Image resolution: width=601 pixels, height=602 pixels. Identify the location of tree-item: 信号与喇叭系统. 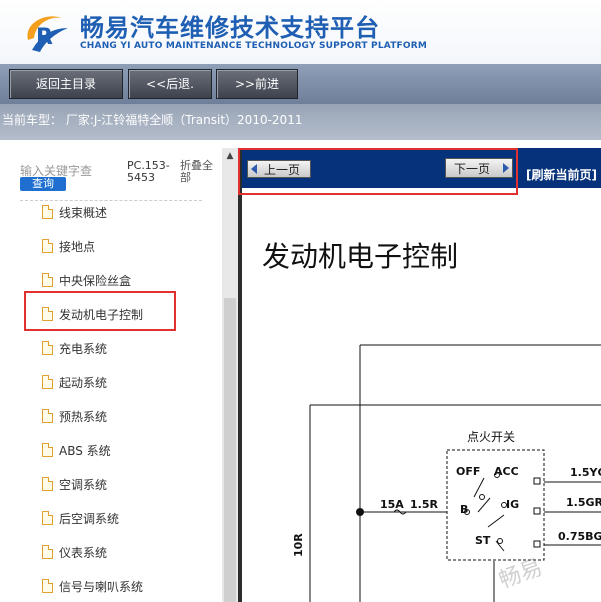
(92, 586).